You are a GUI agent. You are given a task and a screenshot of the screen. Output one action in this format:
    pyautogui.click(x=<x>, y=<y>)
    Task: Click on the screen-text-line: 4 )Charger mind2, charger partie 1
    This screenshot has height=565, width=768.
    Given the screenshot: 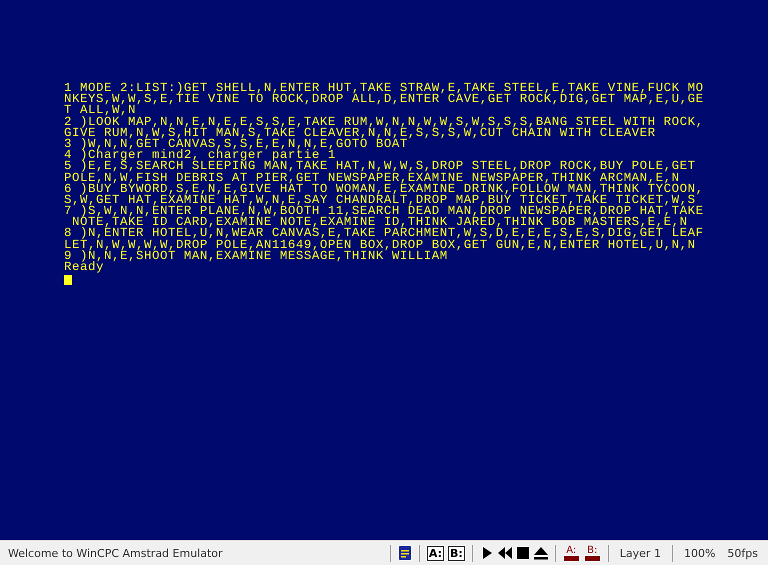 What is the action you would take?
    pyautogui.click(x=200, y=156)
    